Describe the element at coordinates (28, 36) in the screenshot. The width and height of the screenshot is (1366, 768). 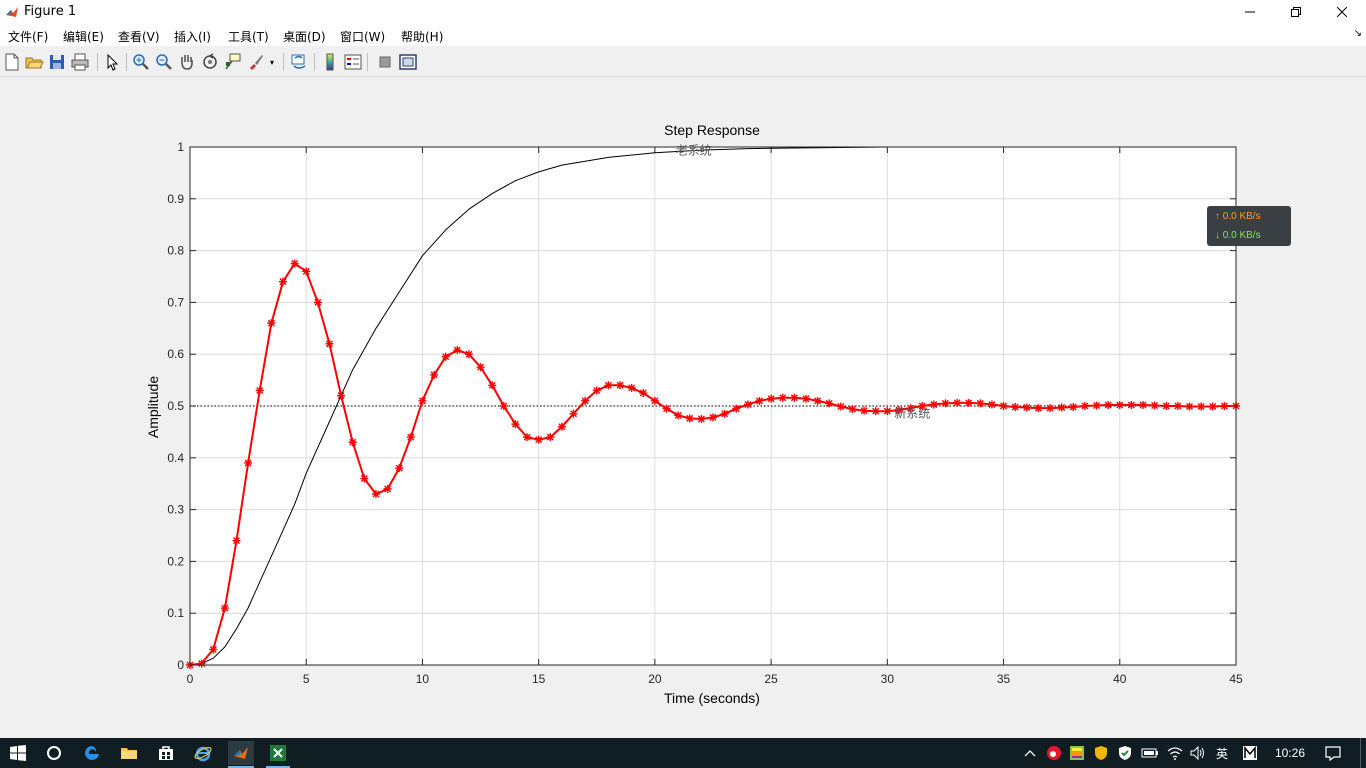
I see `menu-file: 文件(F)` at that location.